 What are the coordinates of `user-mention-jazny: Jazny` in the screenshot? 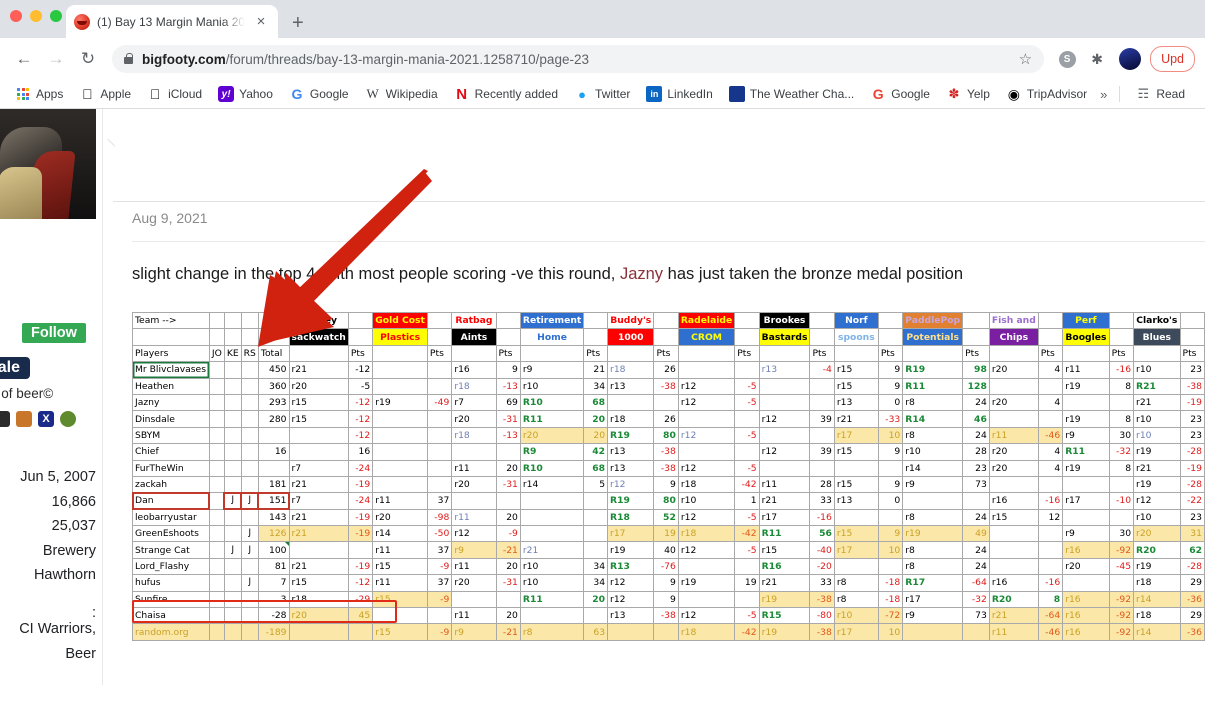 It's located at (641, 274).